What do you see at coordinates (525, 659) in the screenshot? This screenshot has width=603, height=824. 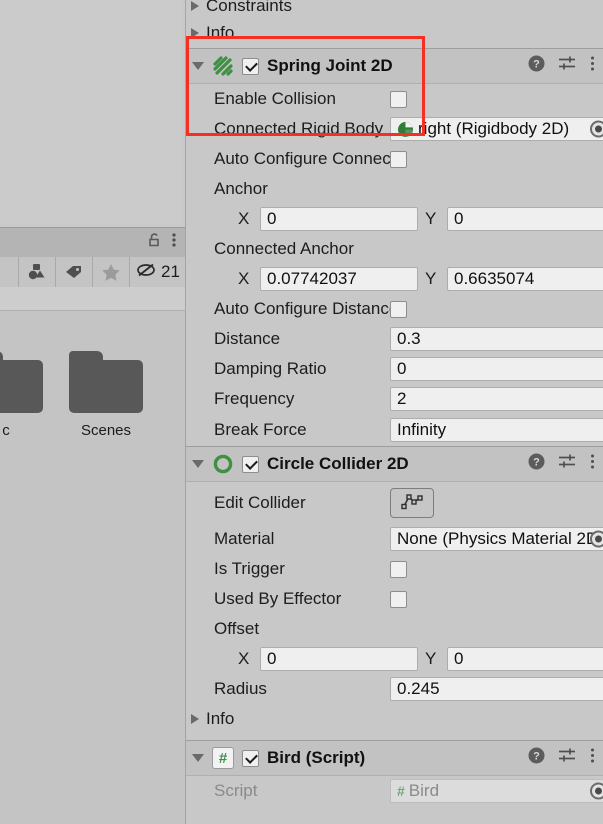 I see `offset-y-input: 0` at bounding box center [525, 659].